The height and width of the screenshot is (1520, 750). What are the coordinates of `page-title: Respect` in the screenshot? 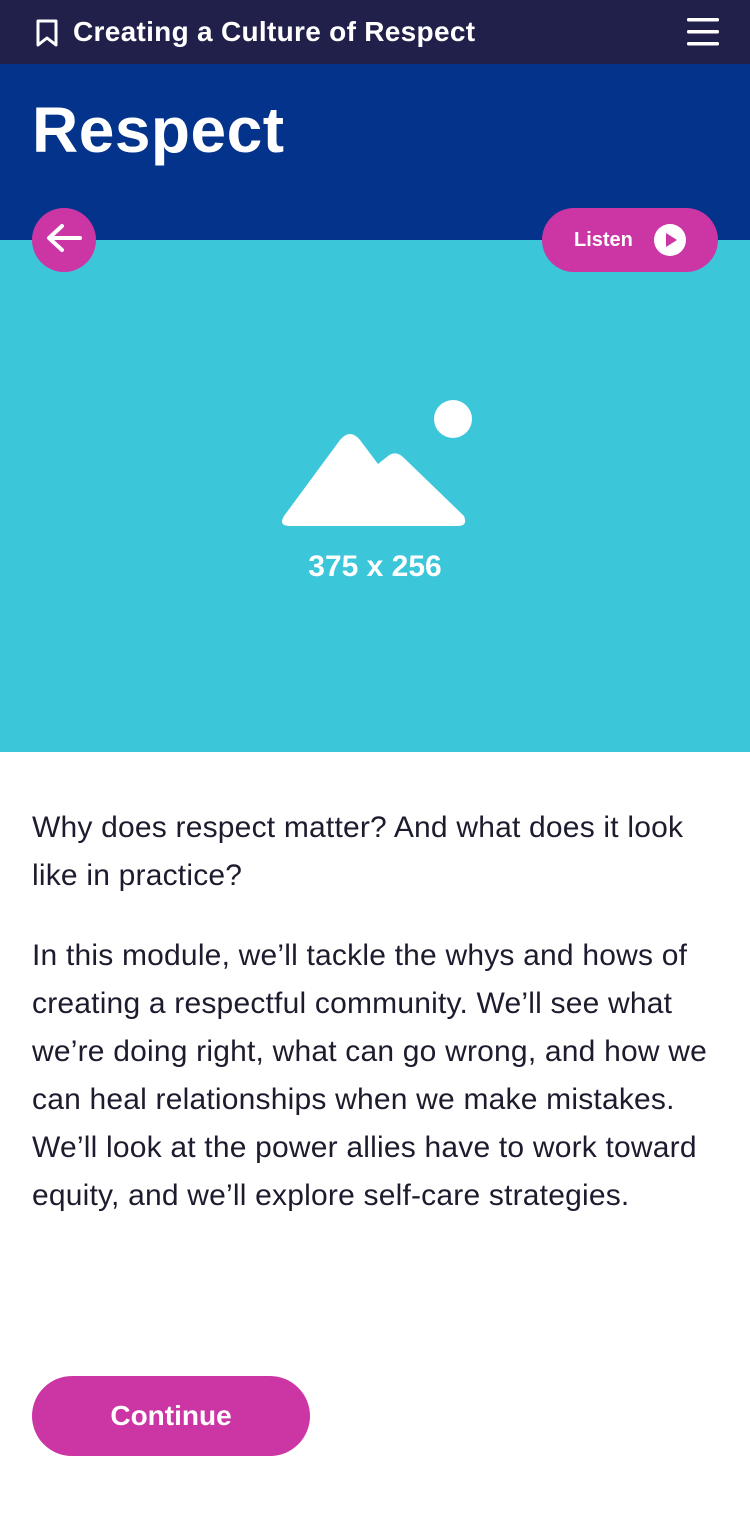 It's located at (158, 130).